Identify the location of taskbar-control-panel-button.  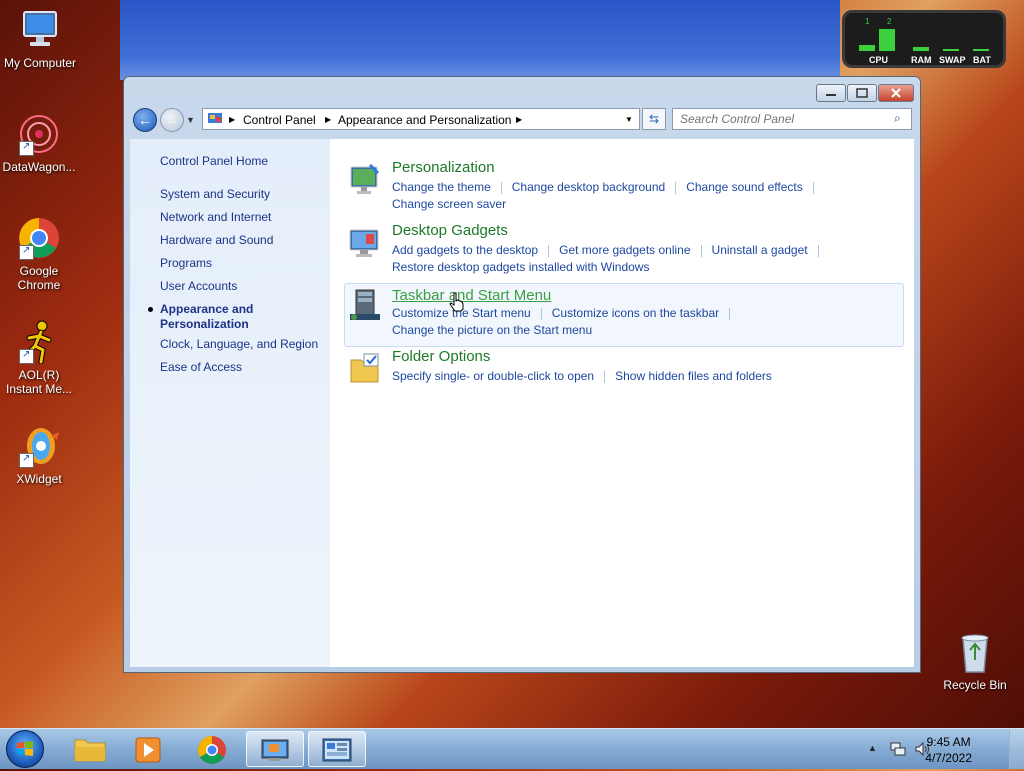
(337, 749).